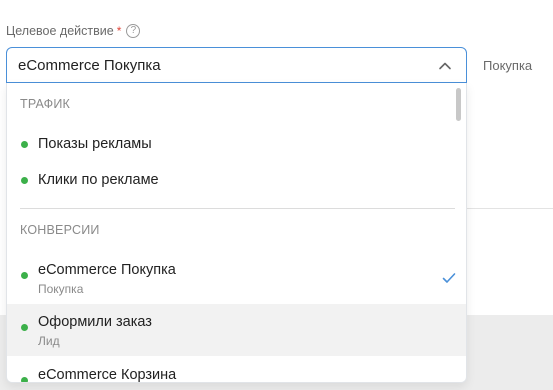  I want to click on option-ad-clicks: Клики по рекламе, so click(236, 182).